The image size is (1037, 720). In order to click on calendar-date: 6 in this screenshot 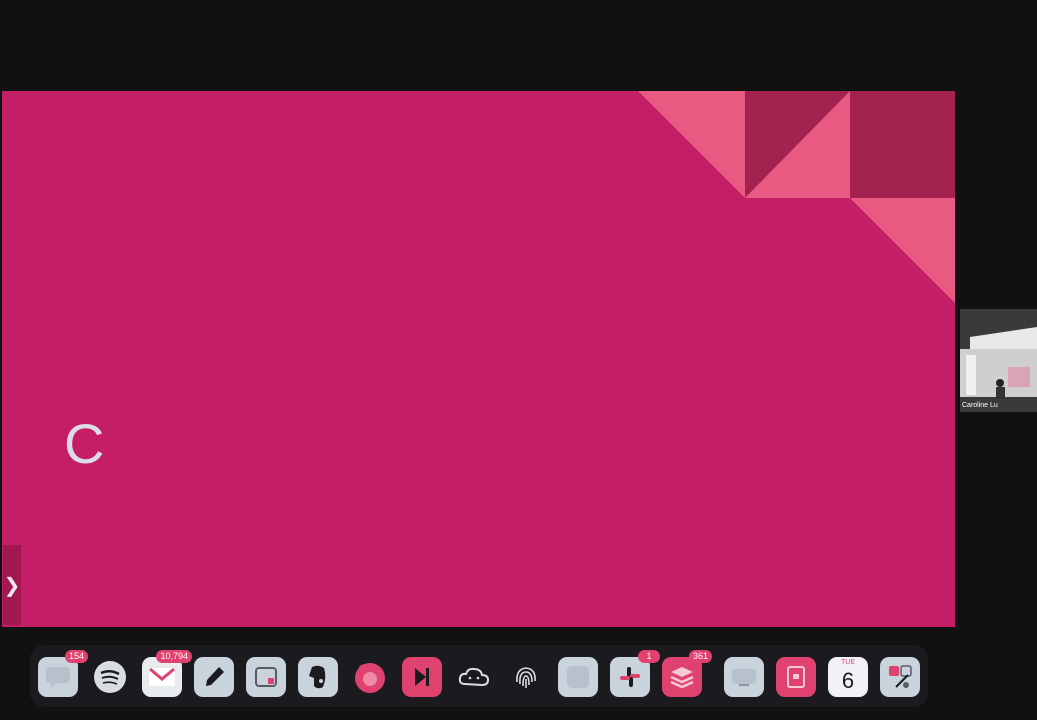, I will do `click(848, 680)`.